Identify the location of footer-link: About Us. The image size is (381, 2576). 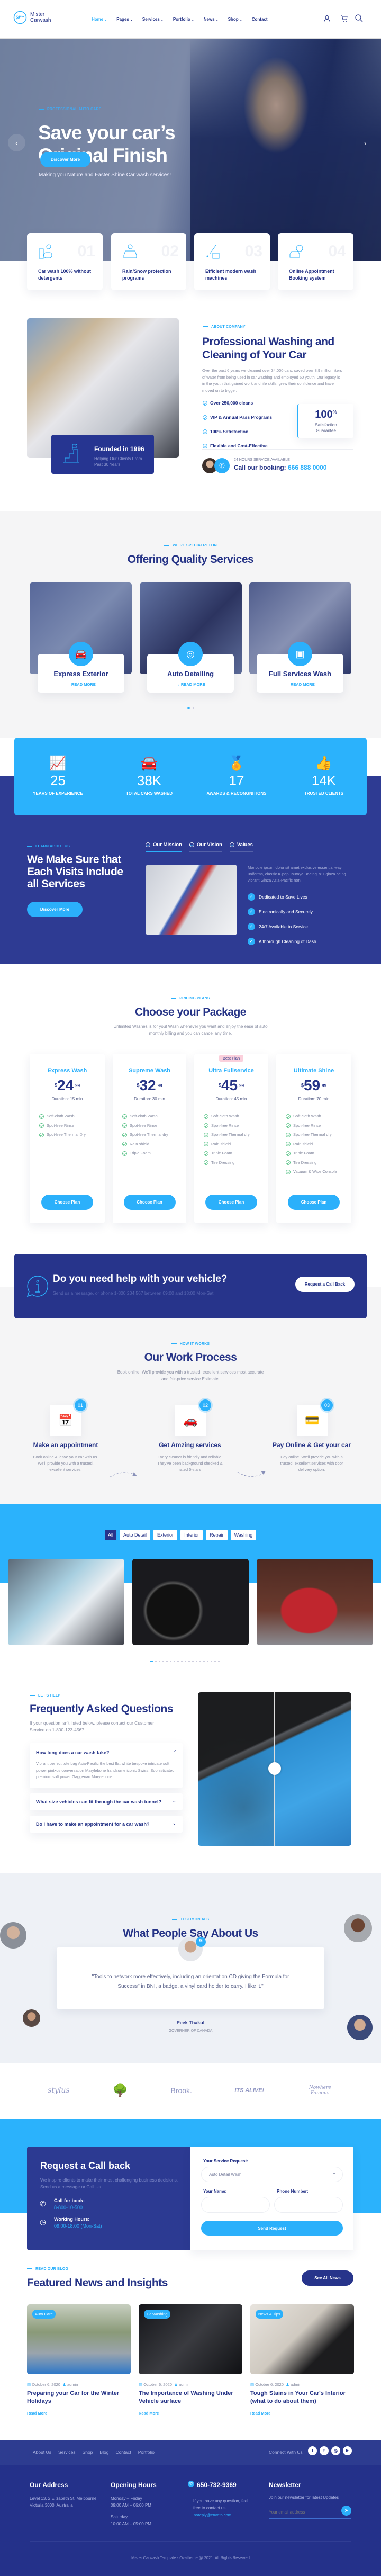
(42, 2452).